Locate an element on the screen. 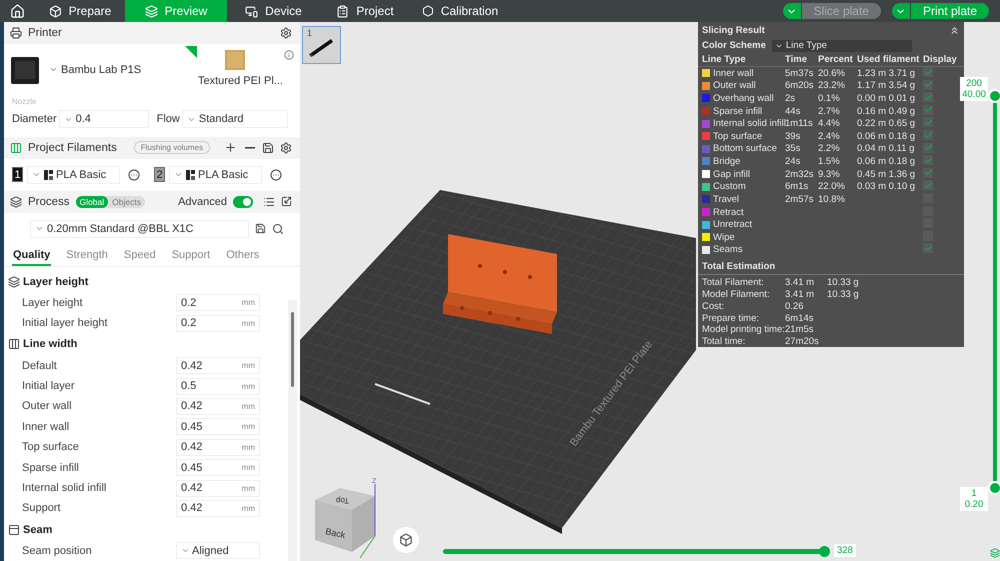 Image resolution: width=1000 pixels, height=561 pixels. search-button is located at coordinates (278, 228).